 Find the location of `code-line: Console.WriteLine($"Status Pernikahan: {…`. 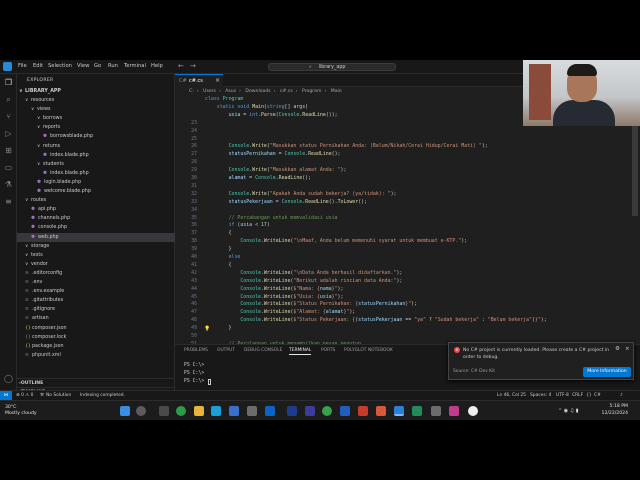

code-line: Console.WriteLine($"Status Pernikahan: {… is located at coordinates (311, 305).